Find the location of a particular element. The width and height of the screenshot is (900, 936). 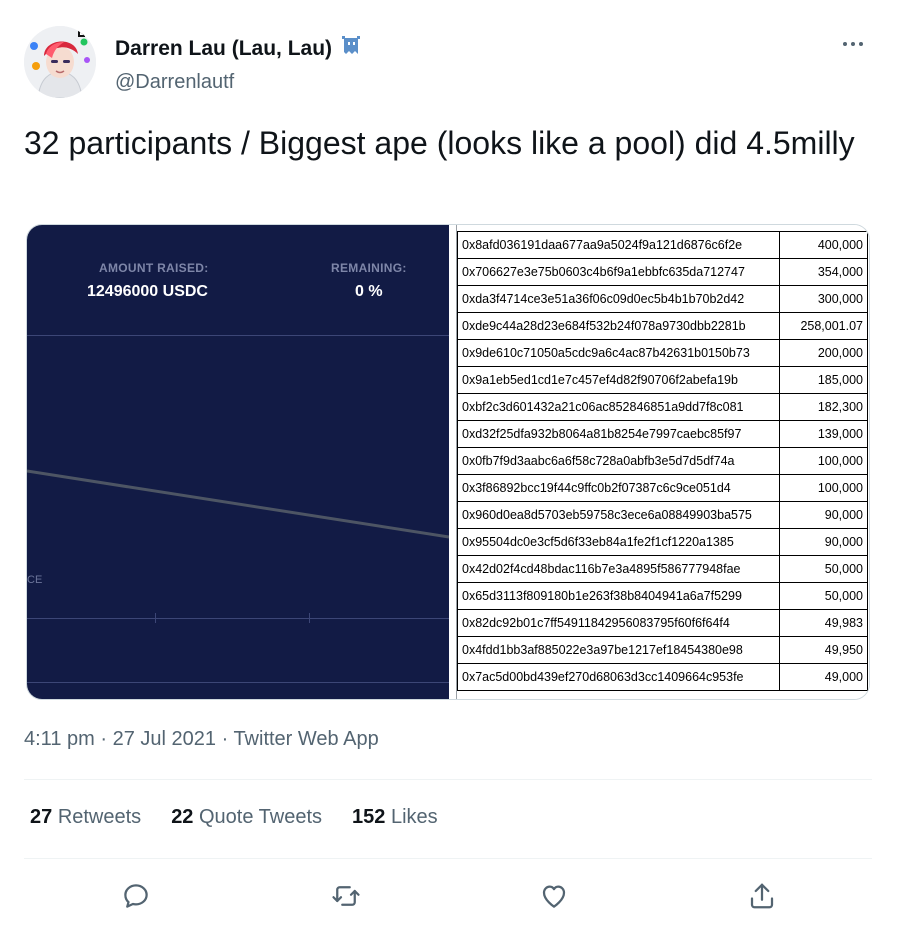

tweet-actions is located at coordinates (450, 896).